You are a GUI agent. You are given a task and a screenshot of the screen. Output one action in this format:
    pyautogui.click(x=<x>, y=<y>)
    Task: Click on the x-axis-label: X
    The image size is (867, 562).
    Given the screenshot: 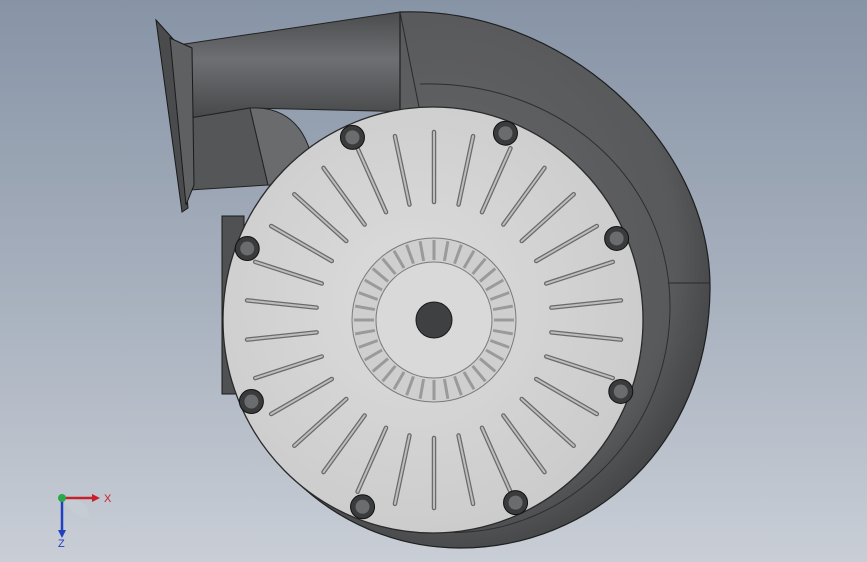 What is the action you would take?
    pyautogui.click(x=108, y=499)
    